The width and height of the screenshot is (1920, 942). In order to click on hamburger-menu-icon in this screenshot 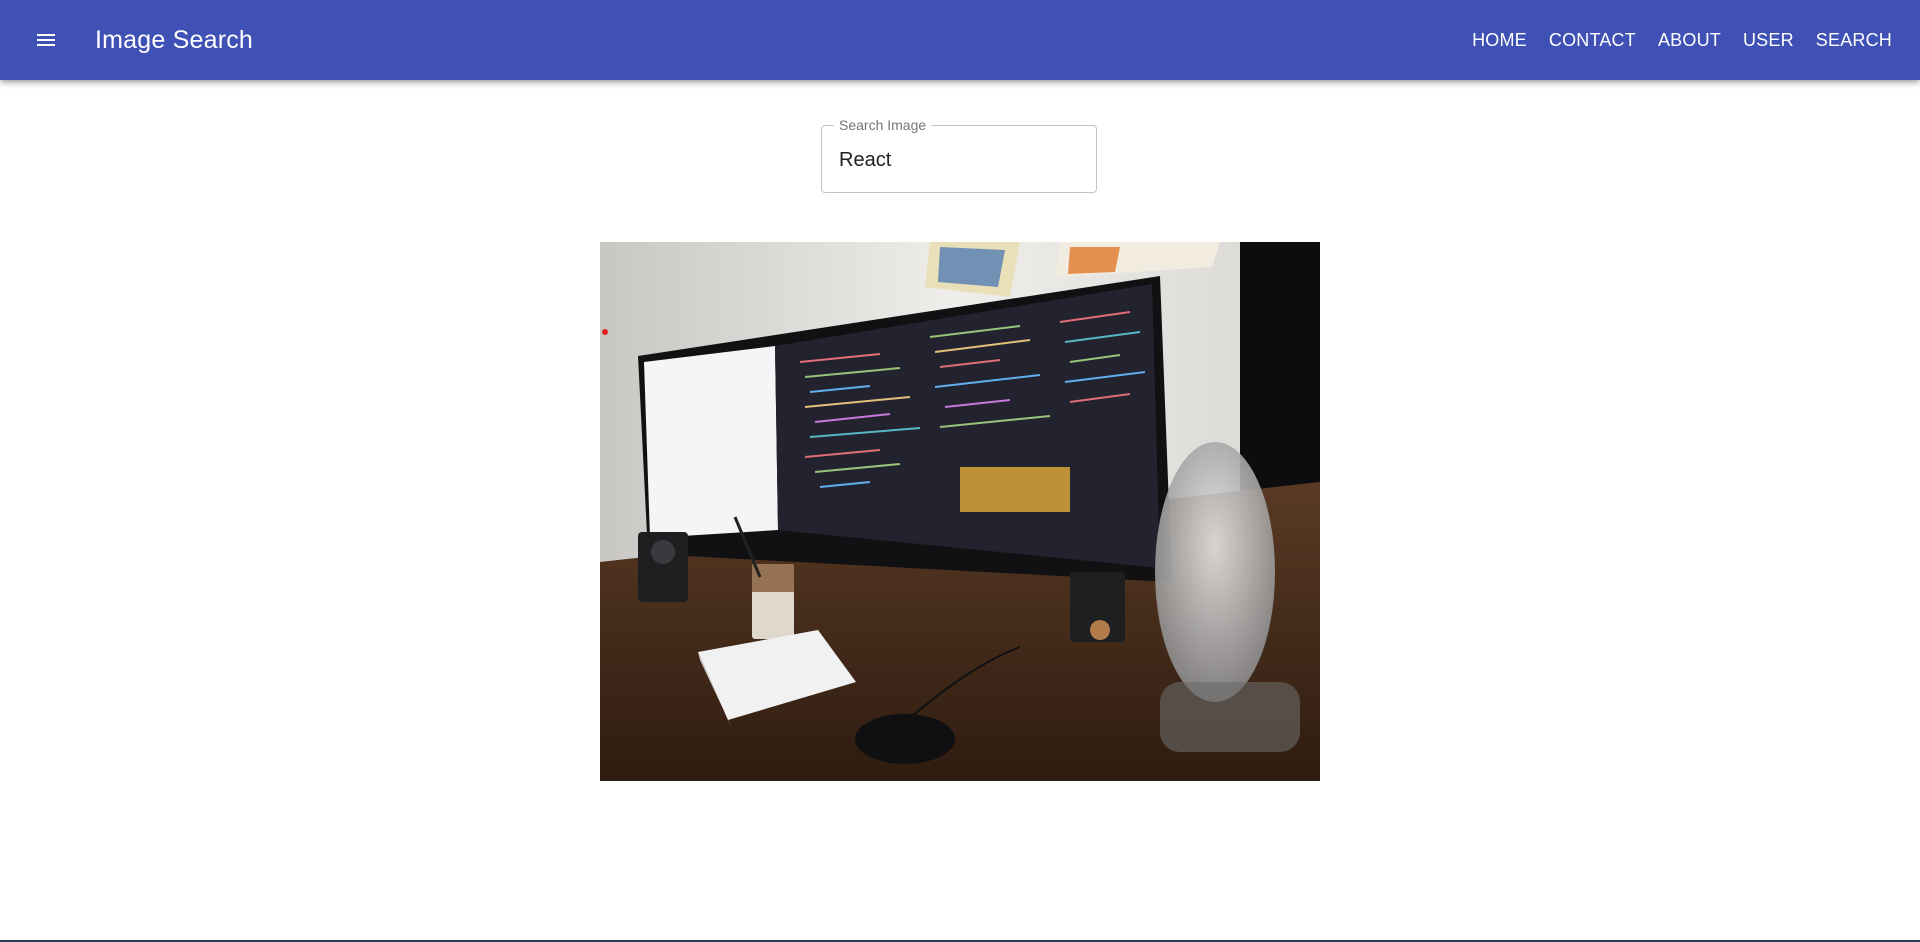, I will do `click(46, 40)`.